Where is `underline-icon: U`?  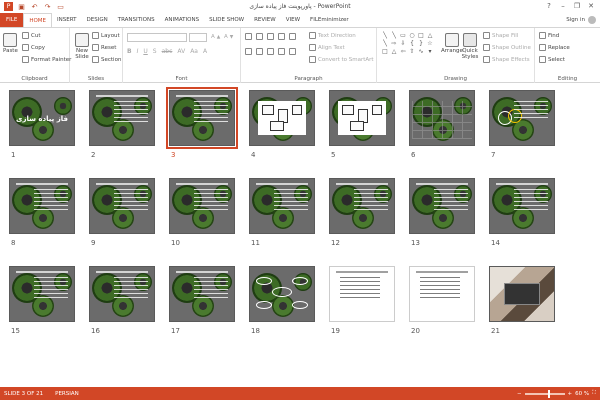 underline-icon: U is located at coordinates (145, 51).